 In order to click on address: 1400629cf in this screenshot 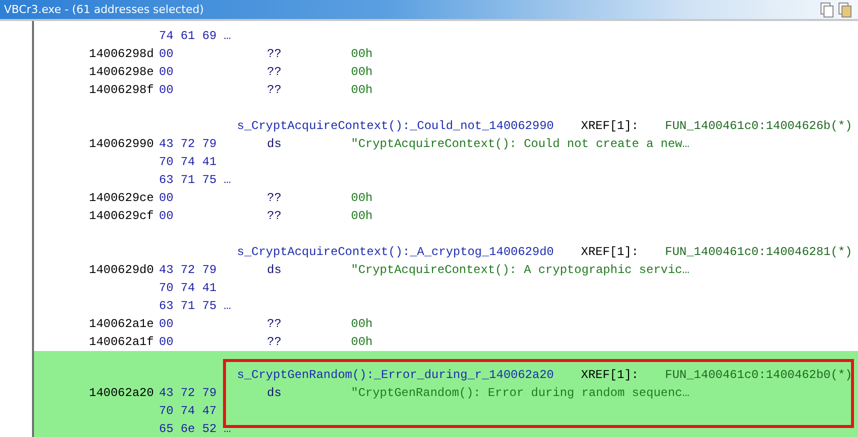, I will do `click(122, 216)`.